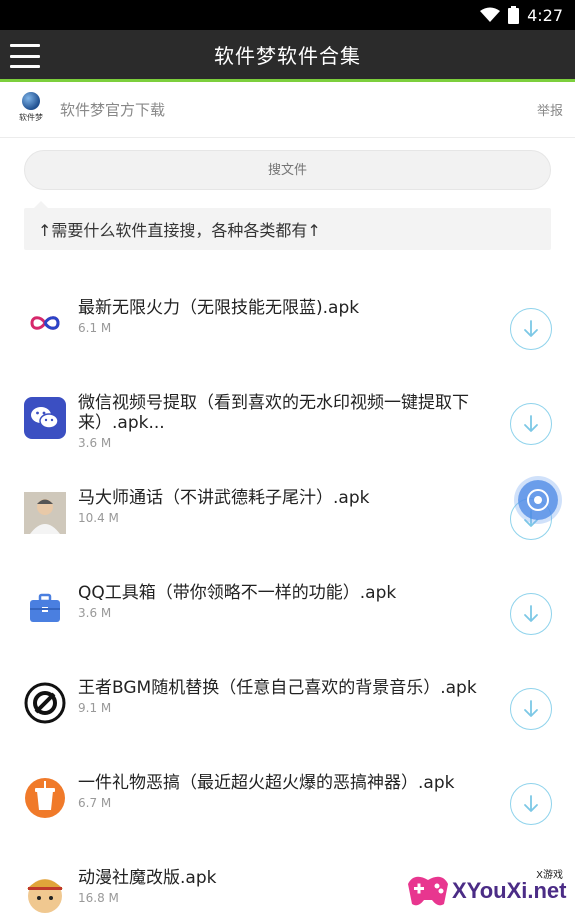 The width and height of the screenshot is (575, 920). I want to click on person-photo-icon, so click(45, 513).